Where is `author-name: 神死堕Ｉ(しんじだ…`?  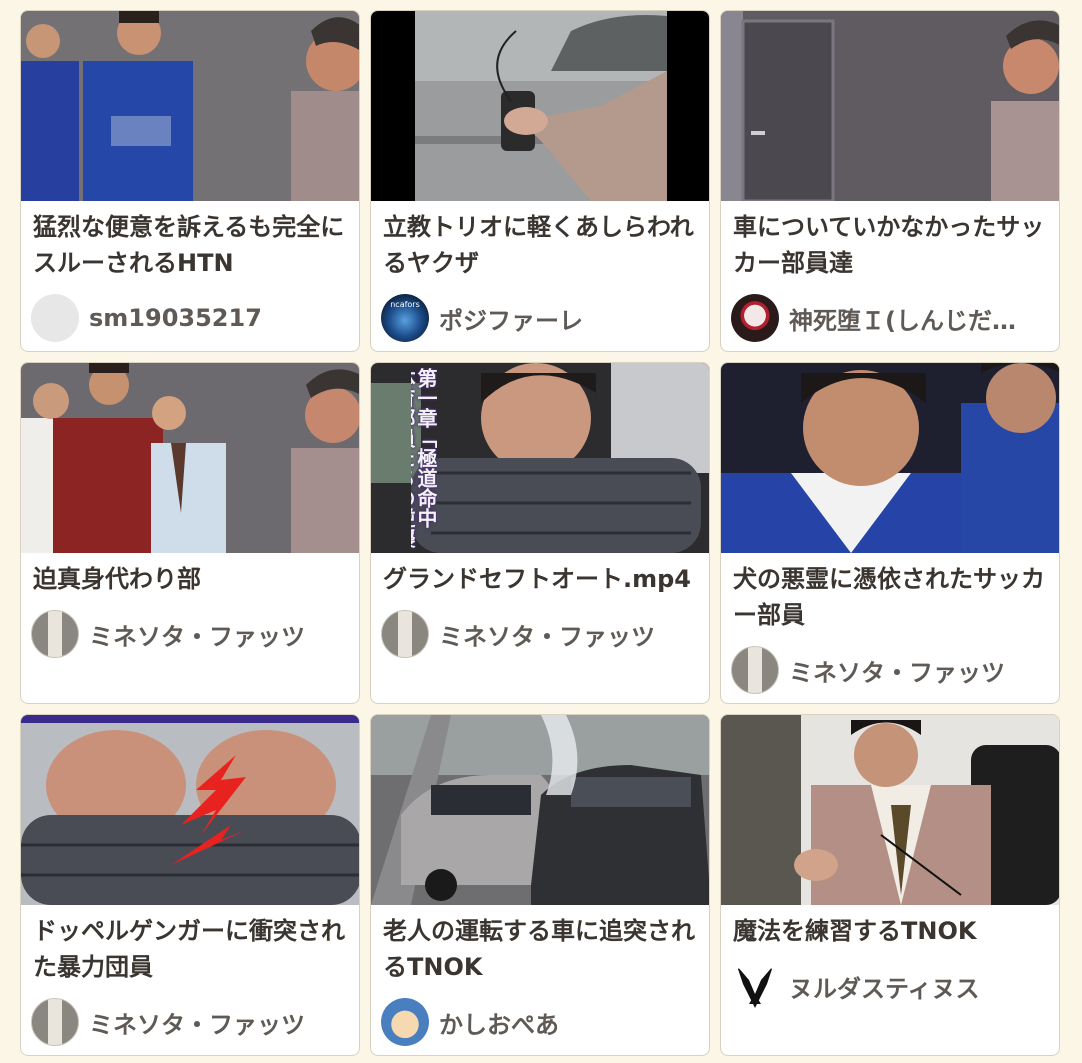 author-name: 神死堕Ｉ(しんじだ… is located at coordinates (902, 318).